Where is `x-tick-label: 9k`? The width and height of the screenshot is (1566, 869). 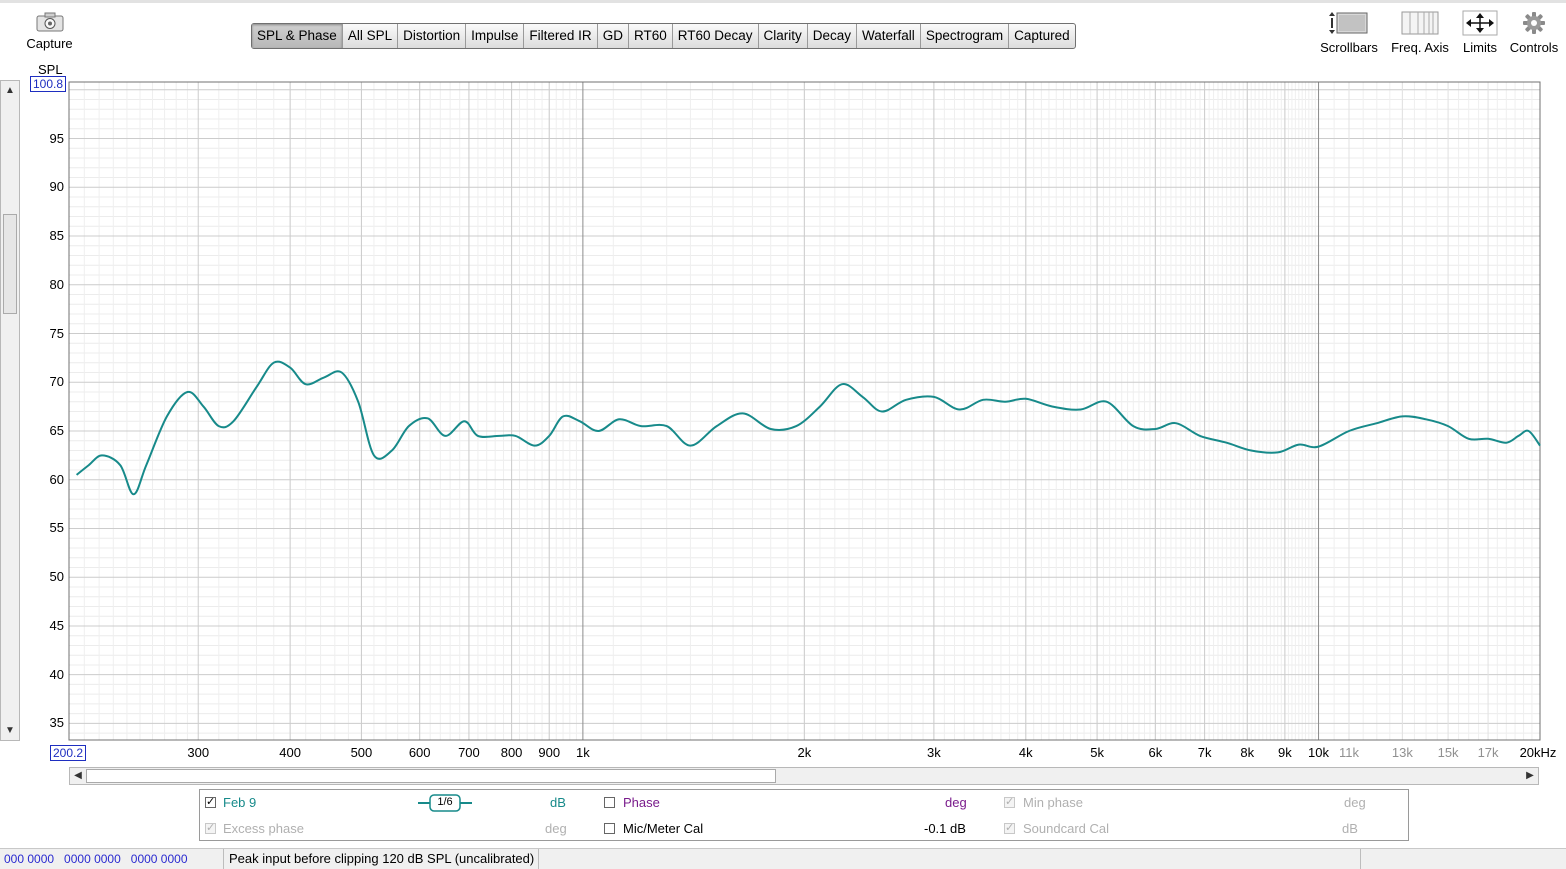
x-tick-label: 9k is located at coordinates (1285, 752).